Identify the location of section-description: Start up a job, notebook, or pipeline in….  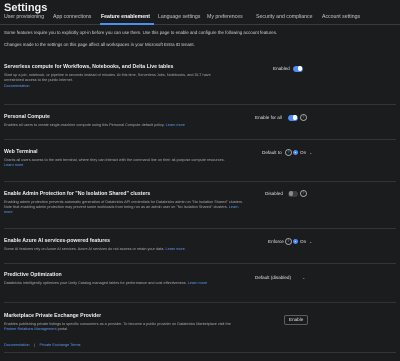
(107, 78).